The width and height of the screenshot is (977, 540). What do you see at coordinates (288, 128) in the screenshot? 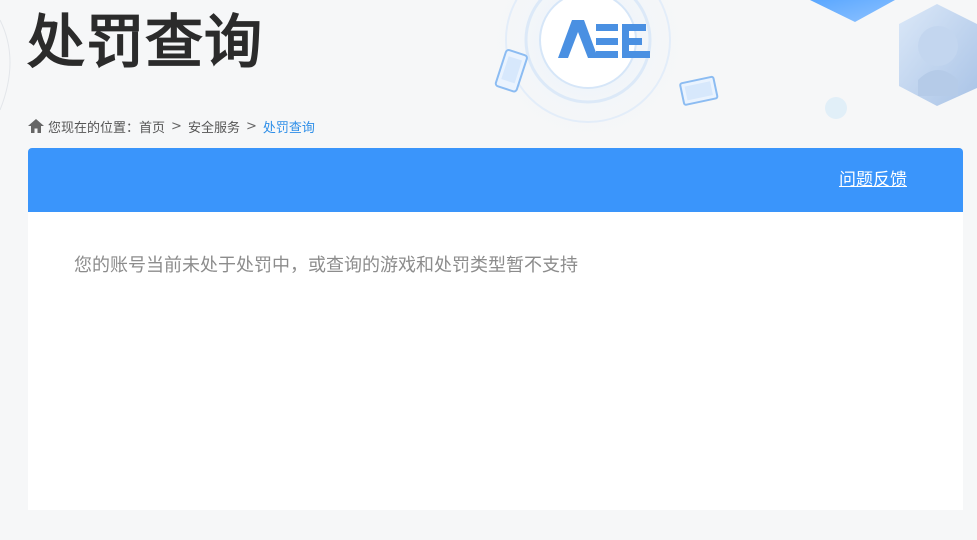
I see `breadcrumb-current: 处罚查询` at bounding box center [288, 128].